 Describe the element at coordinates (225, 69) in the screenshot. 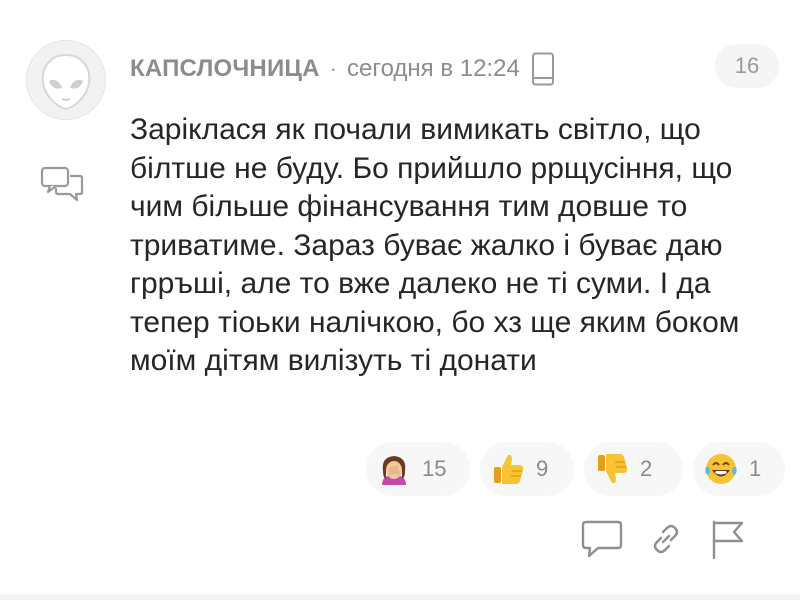

I see `author-name: КАПСЛОЧНИЦА` at that location.